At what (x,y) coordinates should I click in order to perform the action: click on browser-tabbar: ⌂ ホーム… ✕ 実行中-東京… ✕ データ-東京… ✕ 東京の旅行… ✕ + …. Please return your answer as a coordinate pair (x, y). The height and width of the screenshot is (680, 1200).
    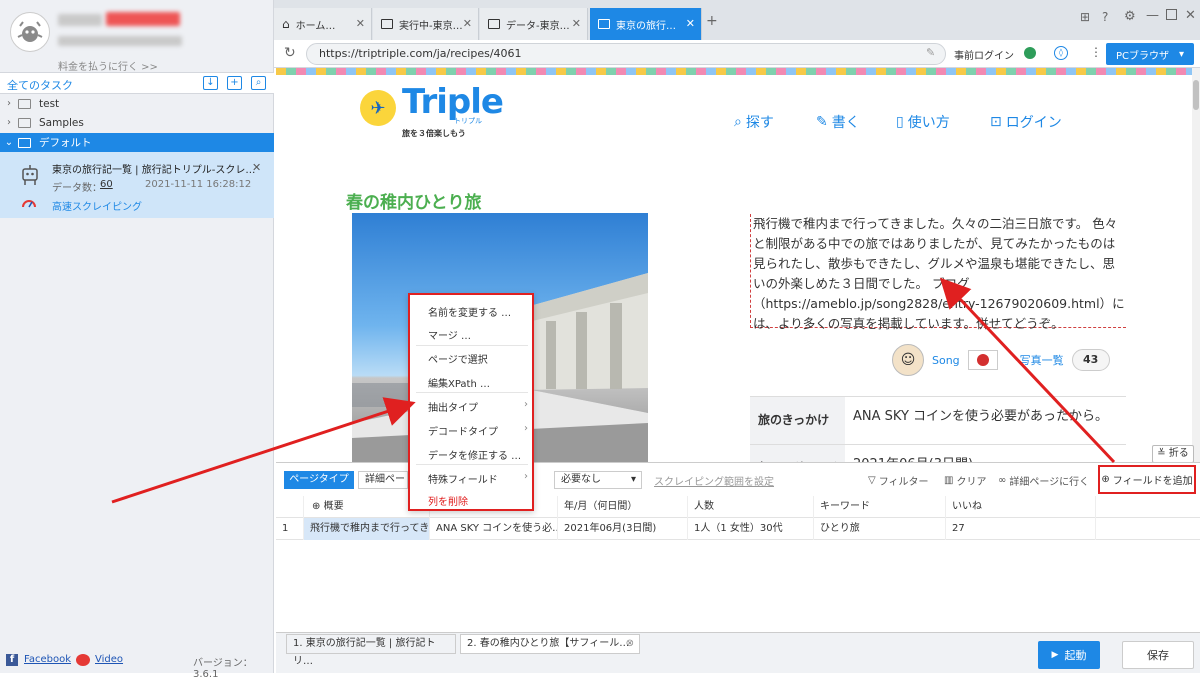
    Looking at the image, I should click on (737, 20).